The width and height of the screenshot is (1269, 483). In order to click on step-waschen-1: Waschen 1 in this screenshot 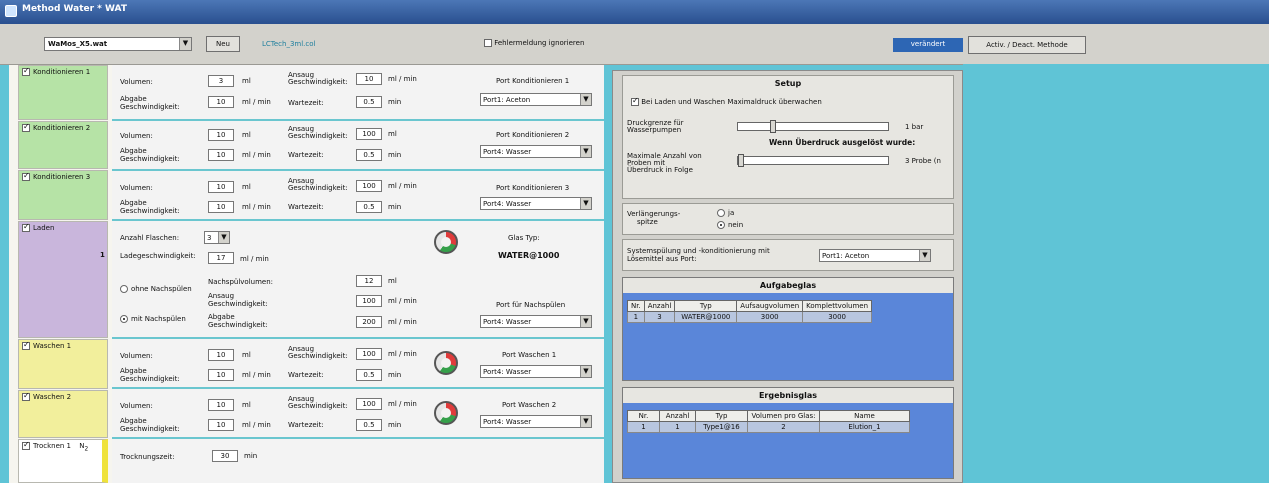, I will do `click(63, 364)`.